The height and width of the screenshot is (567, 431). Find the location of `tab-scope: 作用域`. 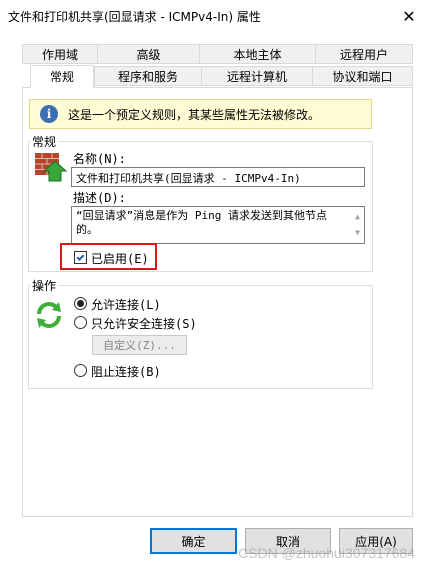

tab-scope: 作用域 is located at coordinates (60, 54).